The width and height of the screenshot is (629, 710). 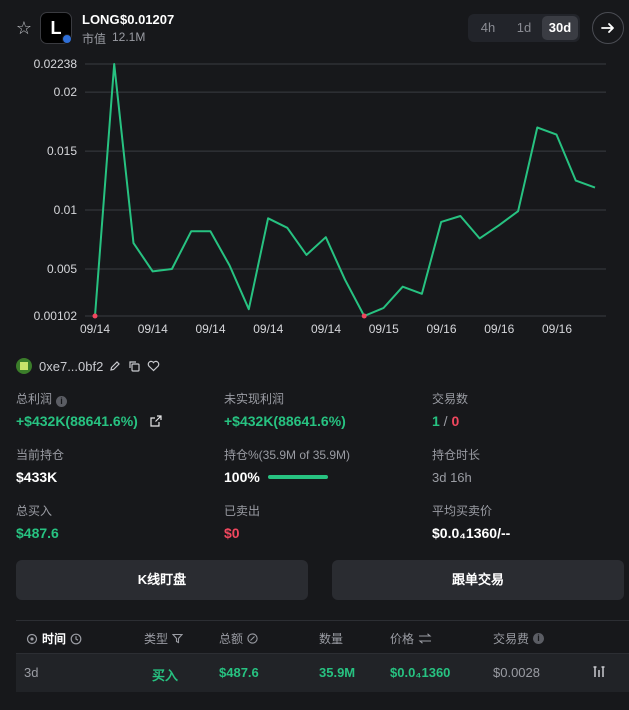 I want to click on info-icon: i, so click(x=62, y=401).